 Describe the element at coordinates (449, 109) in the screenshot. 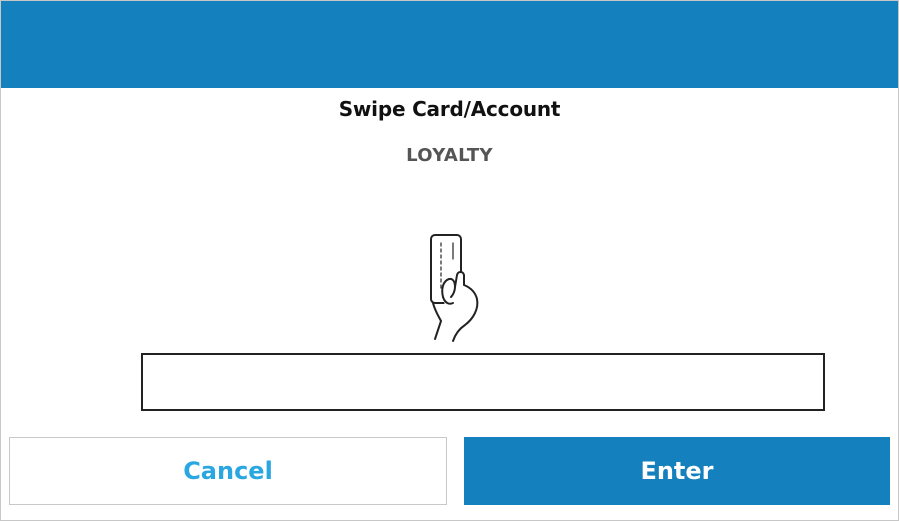

I see `dialog-title: Swipe Card/Account` at that location.